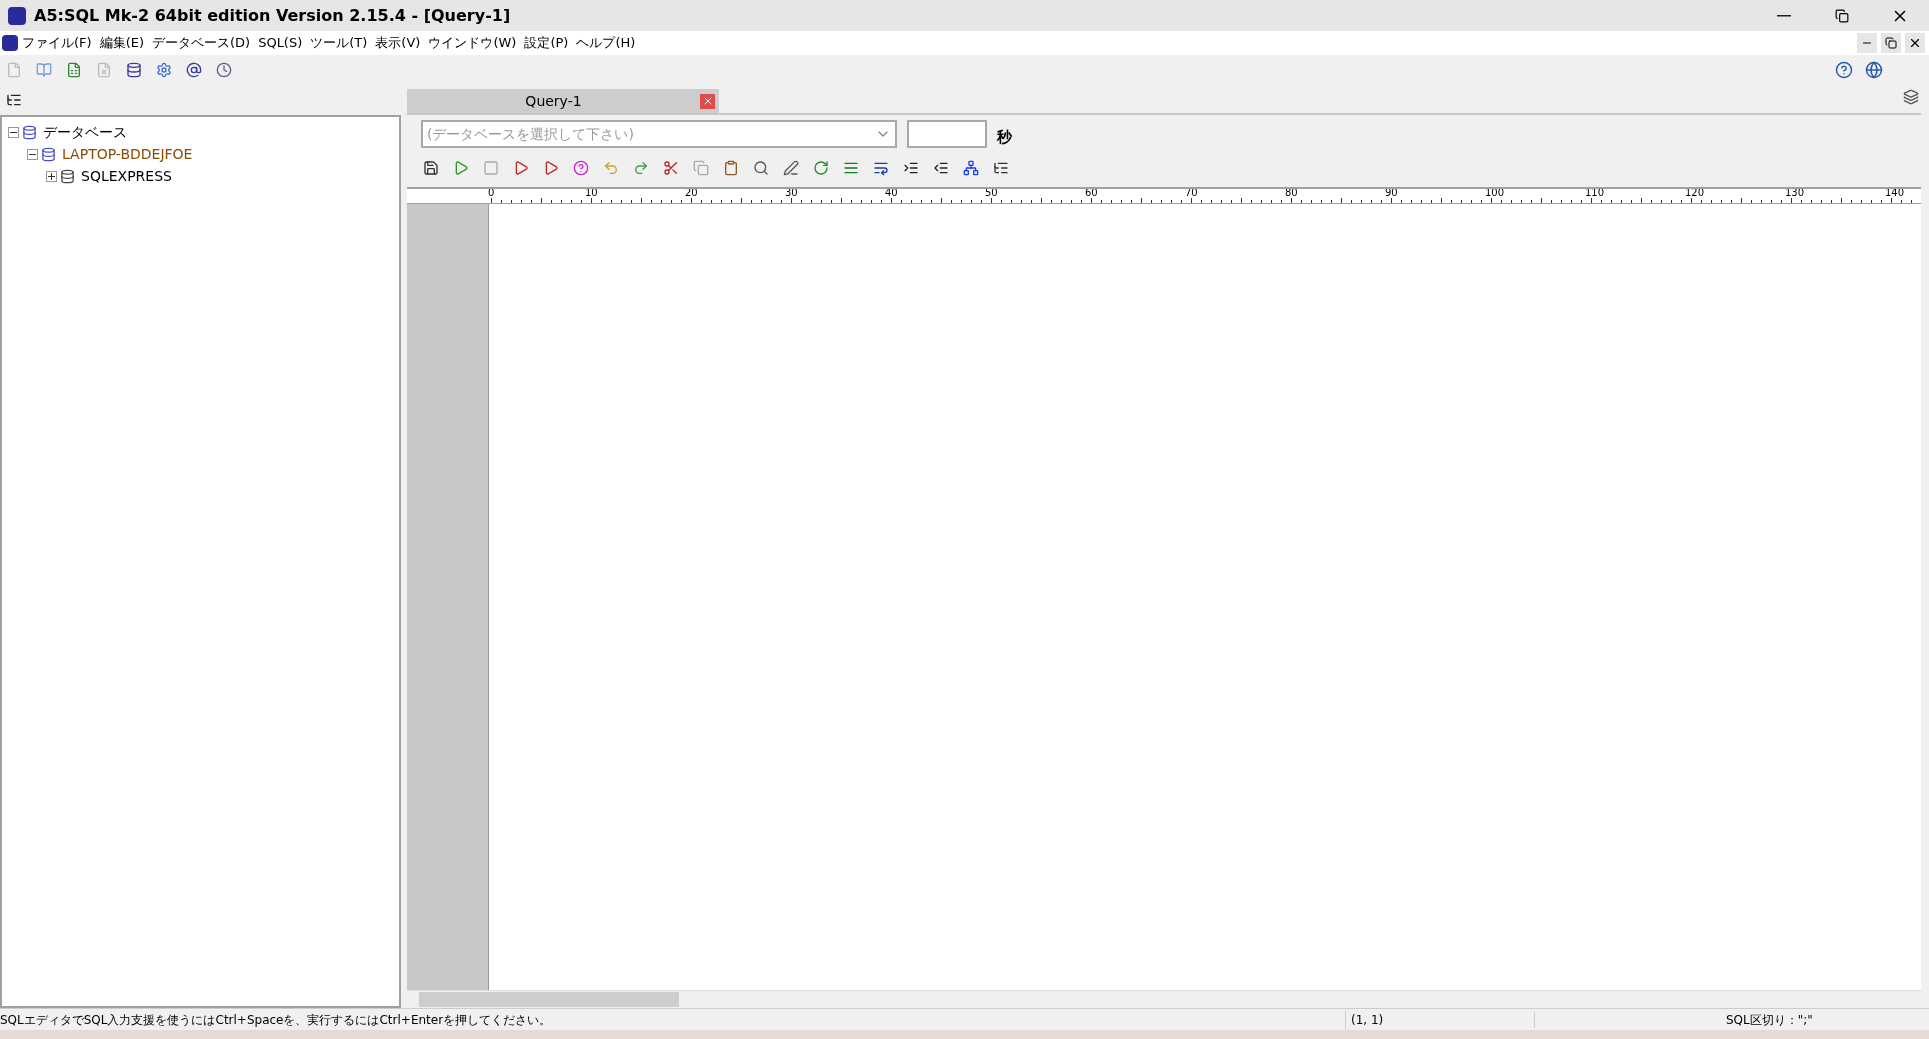  I want to click on ruler-label: 60, so click(1091, 193).